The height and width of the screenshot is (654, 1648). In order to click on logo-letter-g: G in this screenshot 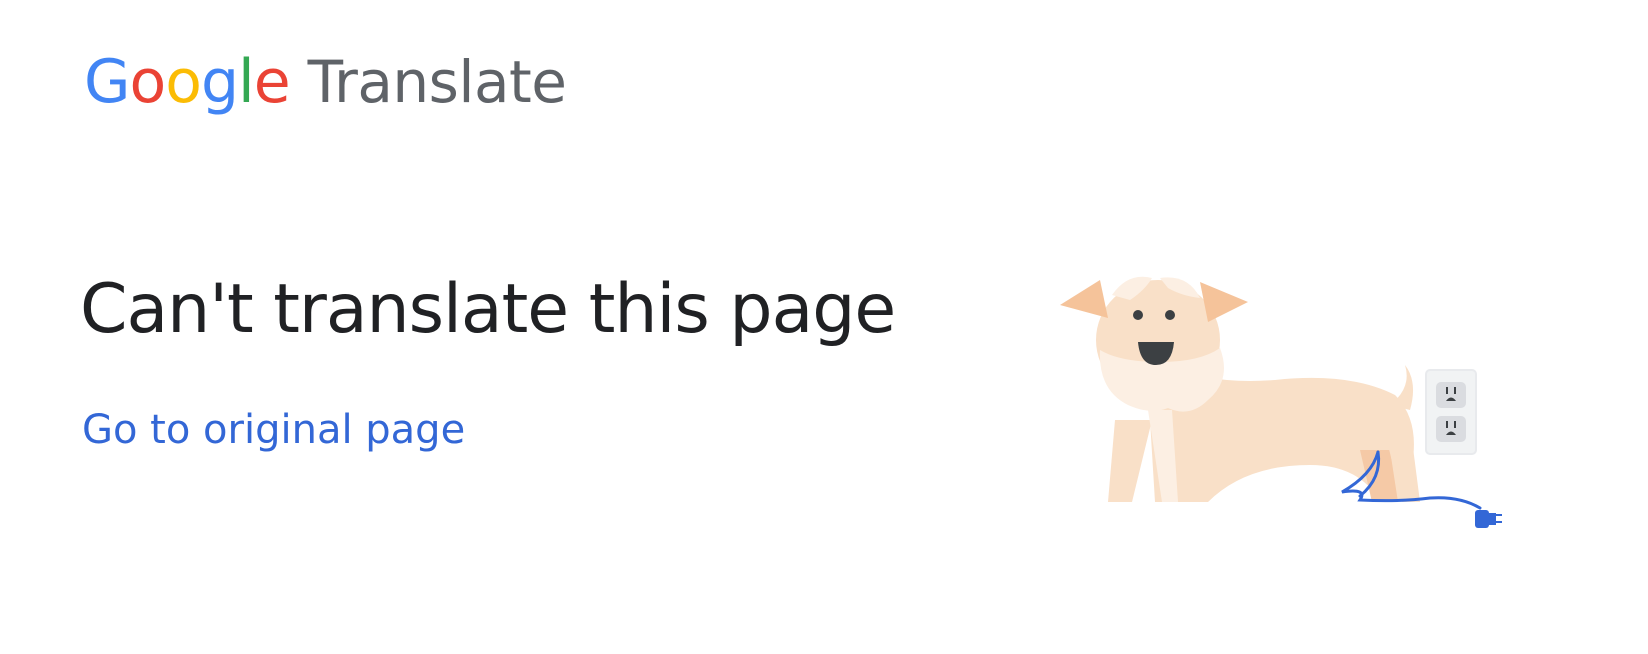, I will do `click(107, 82)`.